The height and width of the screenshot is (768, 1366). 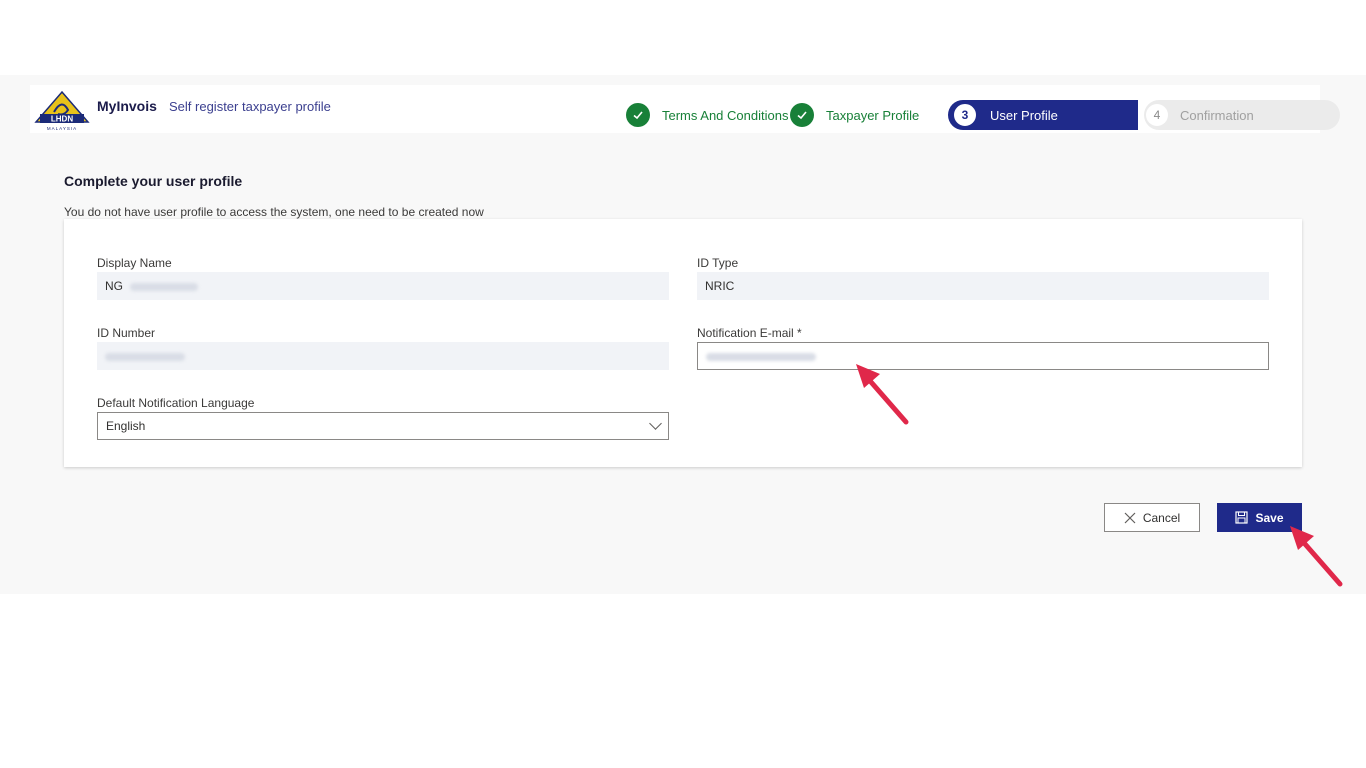 I want to click on app-name: MyInvois, so click(x=127, y=106).